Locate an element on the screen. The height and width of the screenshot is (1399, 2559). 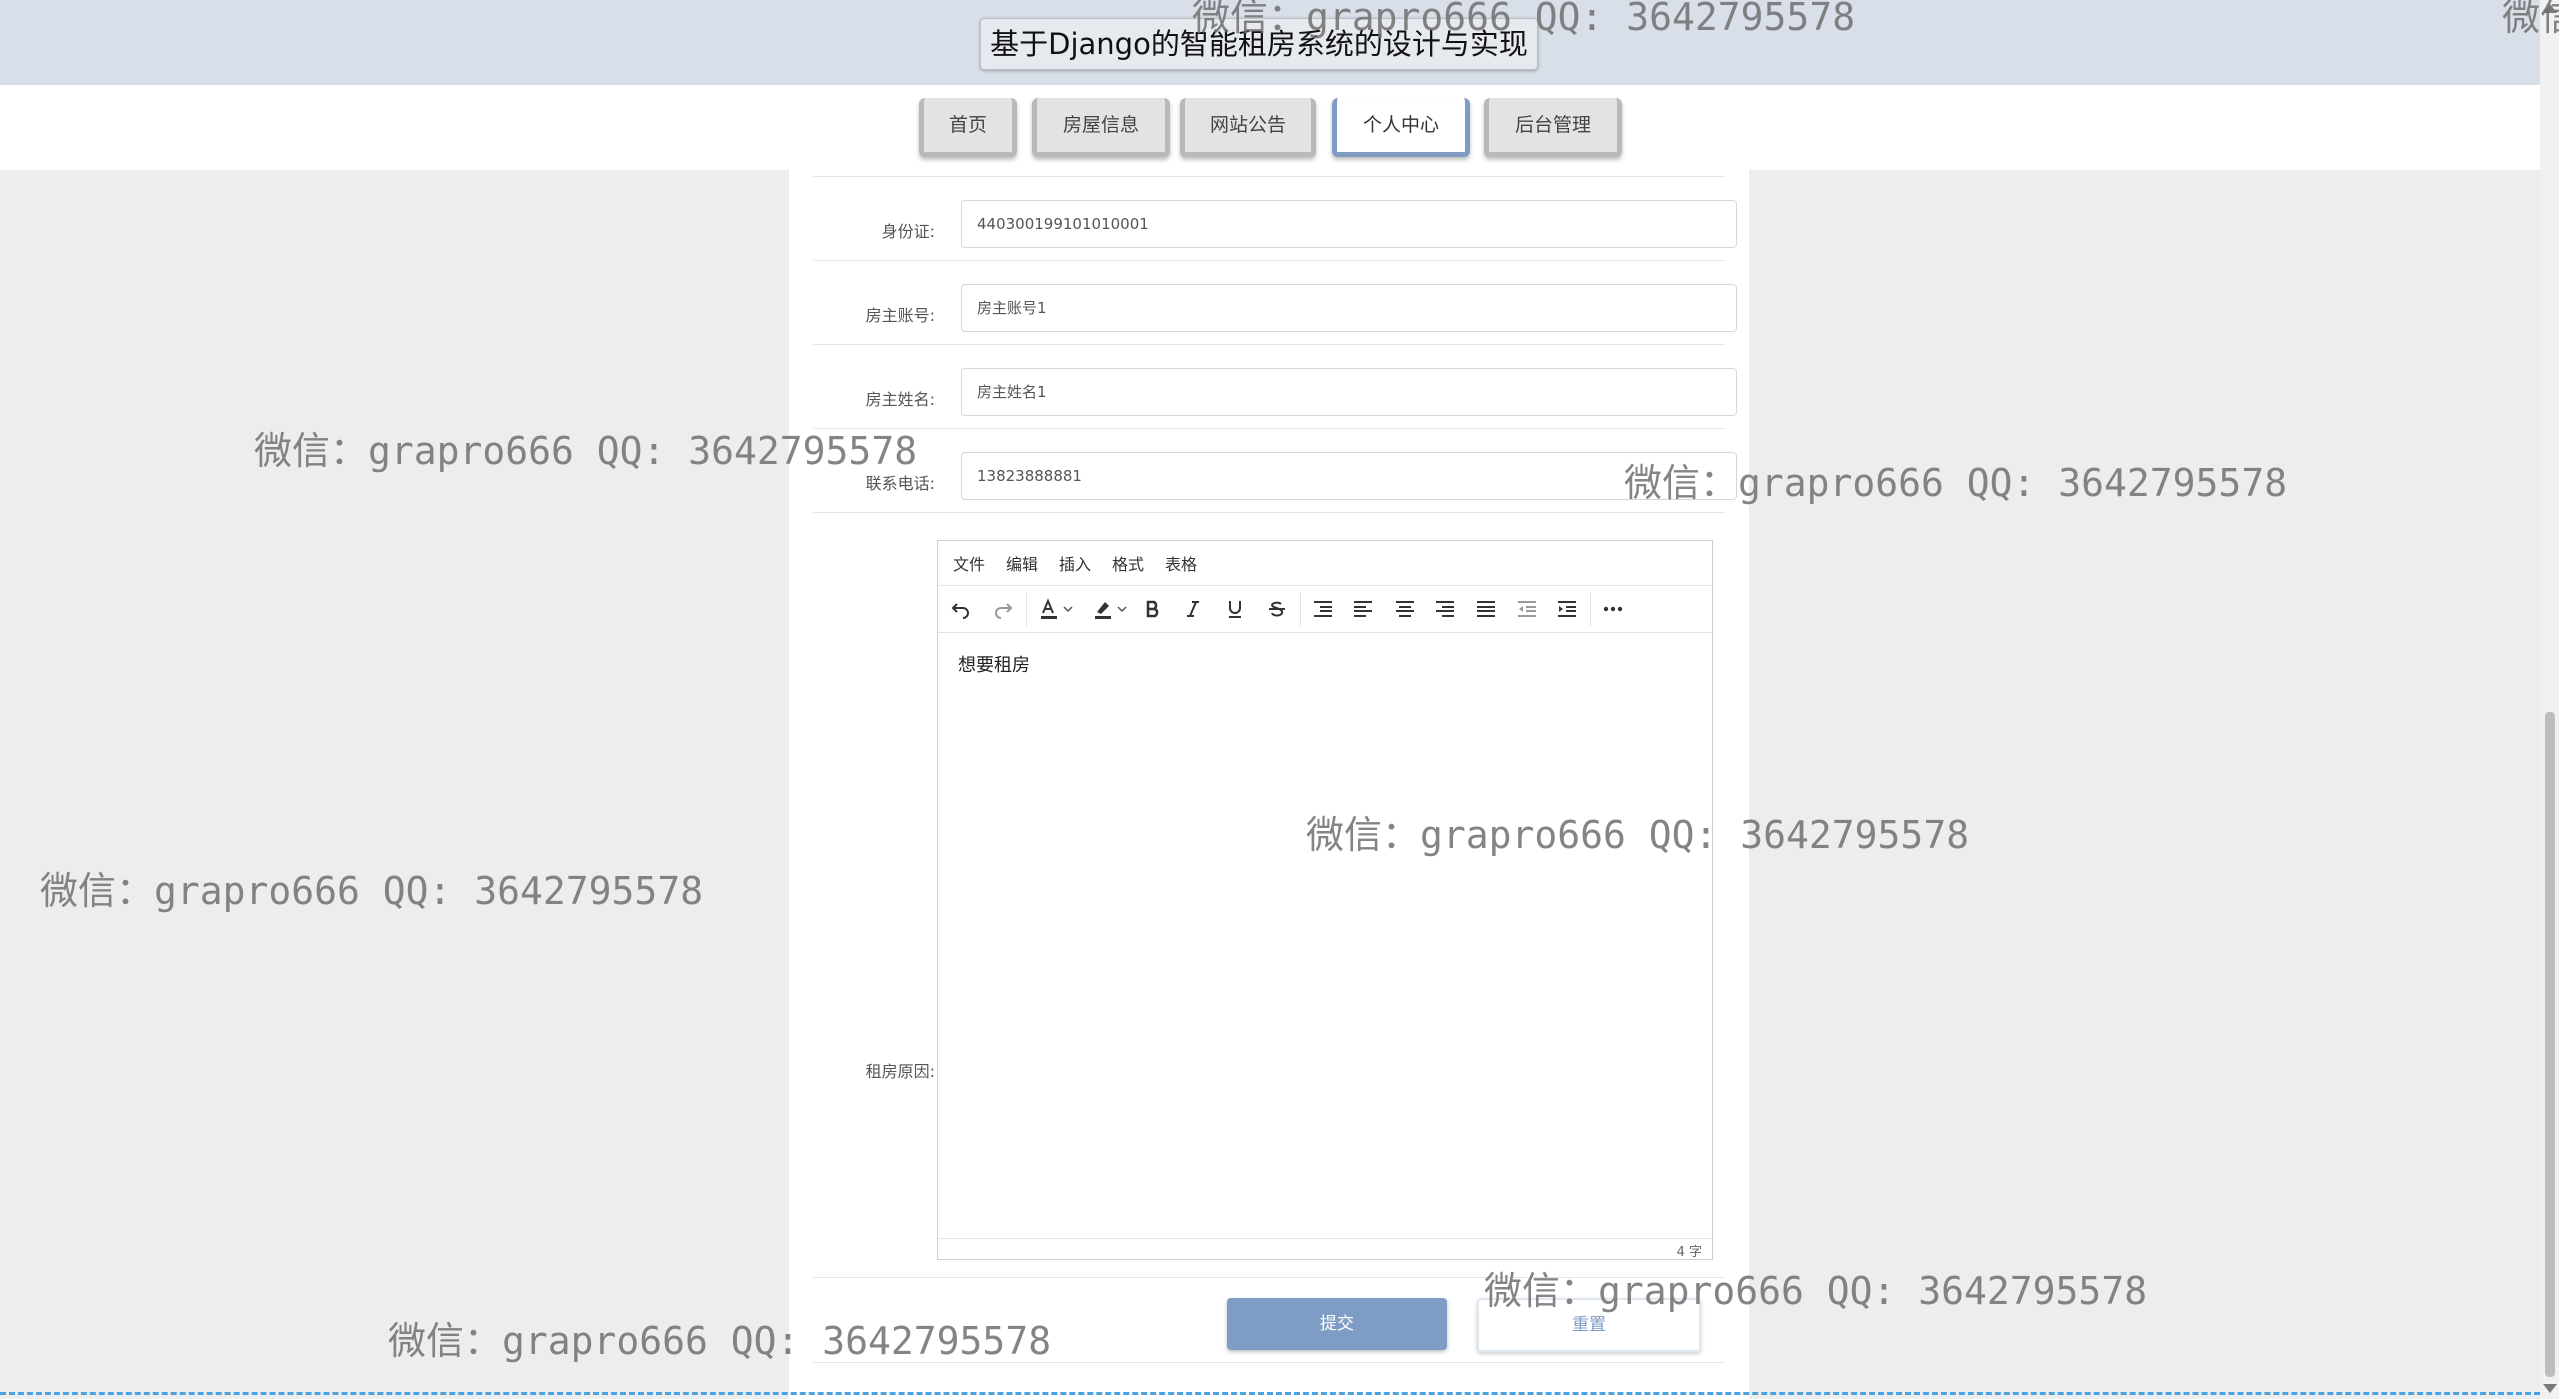
site-title: 基于Django的智能租房系统的设计与实现 is located at coordinates (1259, 44).